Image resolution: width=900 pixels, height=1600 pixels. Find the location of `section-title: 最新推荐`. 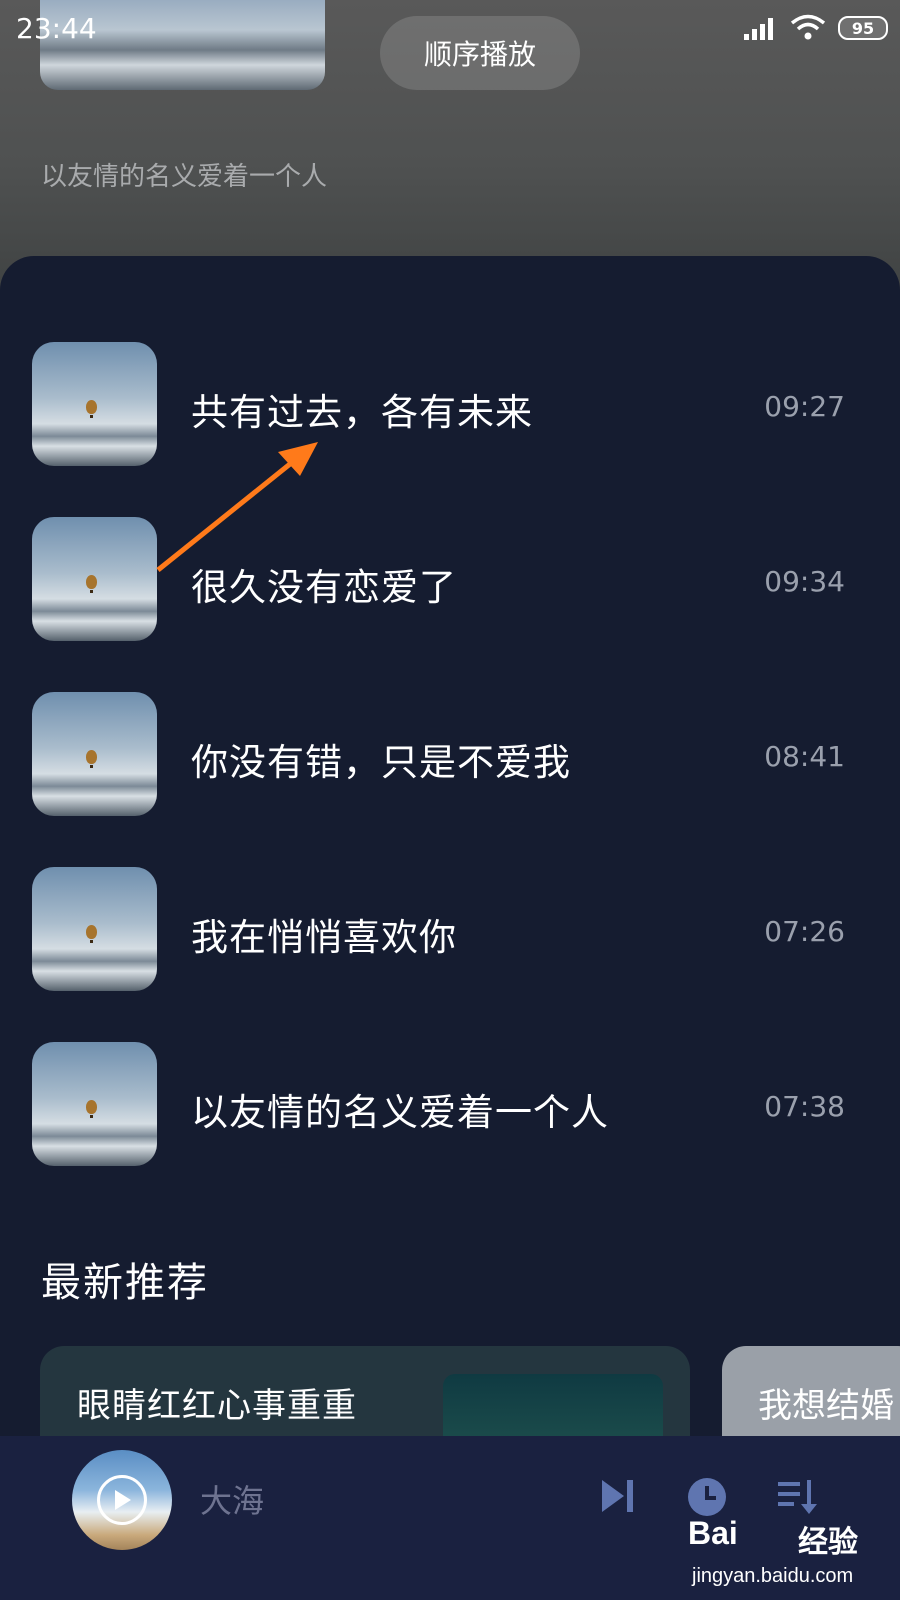

section-title: 最新推荐 is located at coordinates (125, 1283).